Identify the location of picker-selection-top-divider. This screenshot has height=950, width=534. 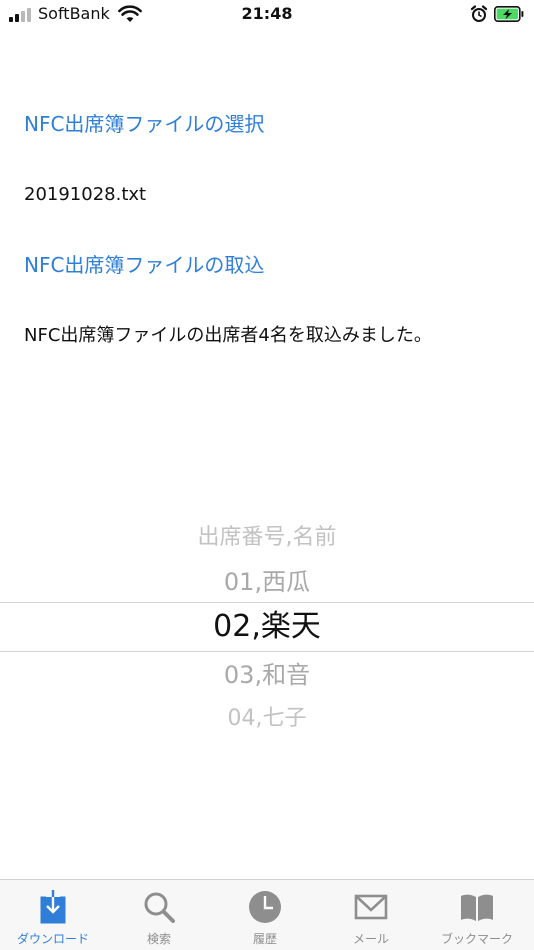
(267, 602).